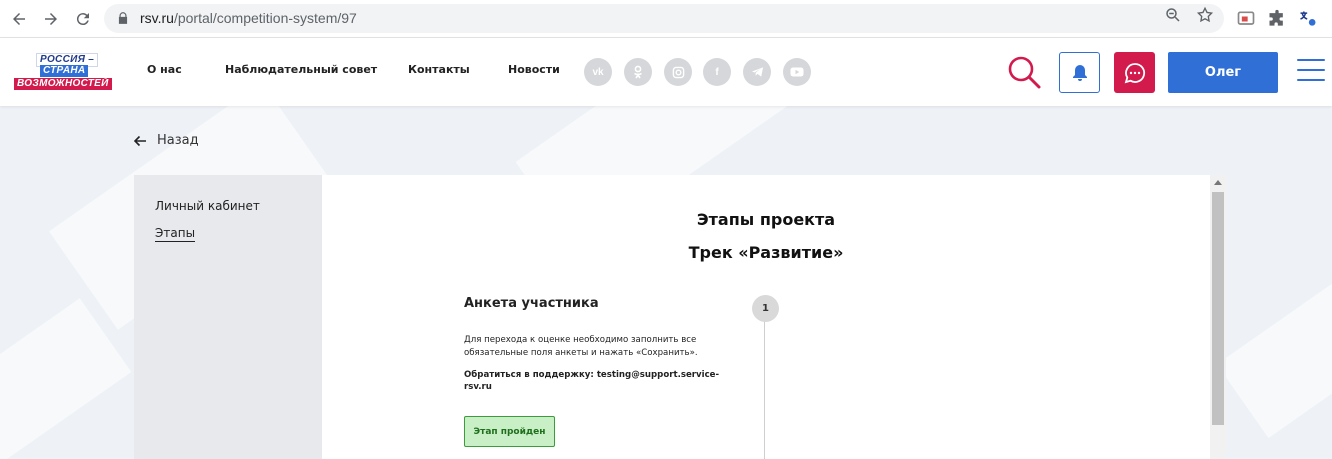 This screenshot has width=1332, height=459. I want to click on back-link-label: Назад, so click(178, 140).